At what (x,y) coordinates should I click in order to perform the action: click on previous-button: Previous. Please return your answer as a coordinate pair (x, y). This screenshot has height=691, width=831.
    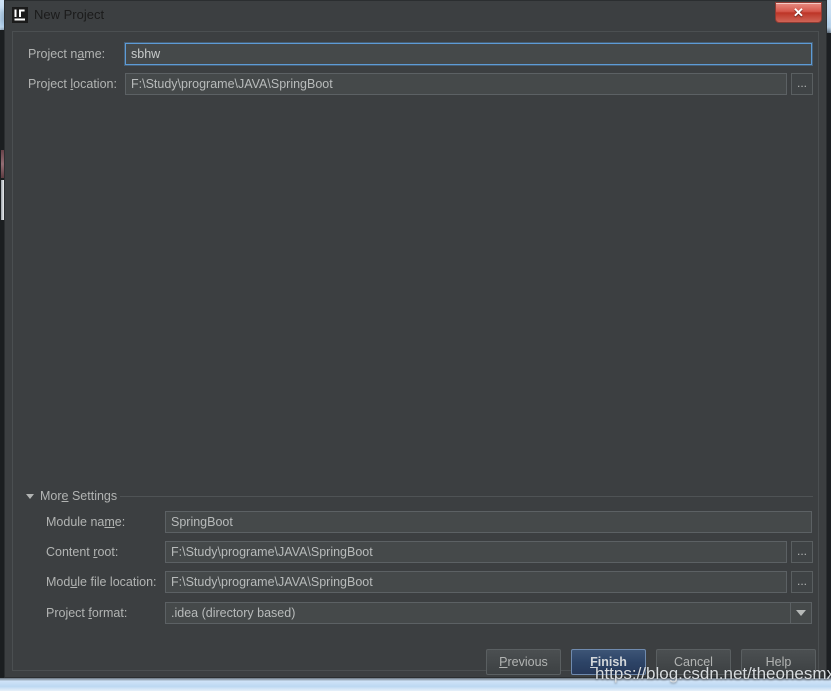
    Looking at the image, I should click on (523, 662).